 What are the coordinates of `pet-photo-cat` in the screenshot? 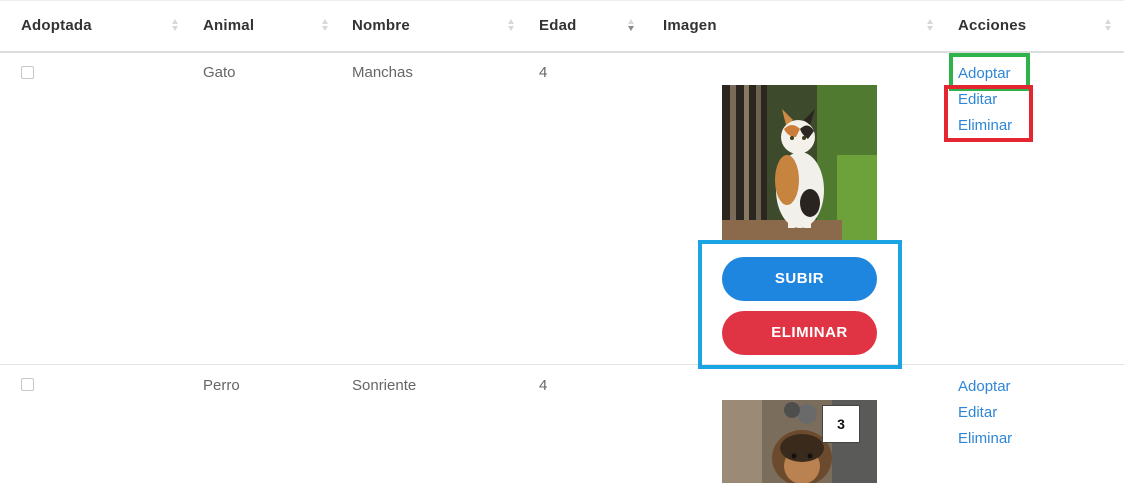 It's located at (799, 162).